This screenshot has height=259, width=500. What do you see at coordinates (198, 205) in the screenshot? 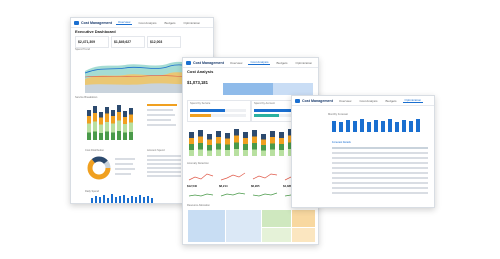
I see `resource-allocation-title: Resource Allocation` at bounding box center [198, 205].